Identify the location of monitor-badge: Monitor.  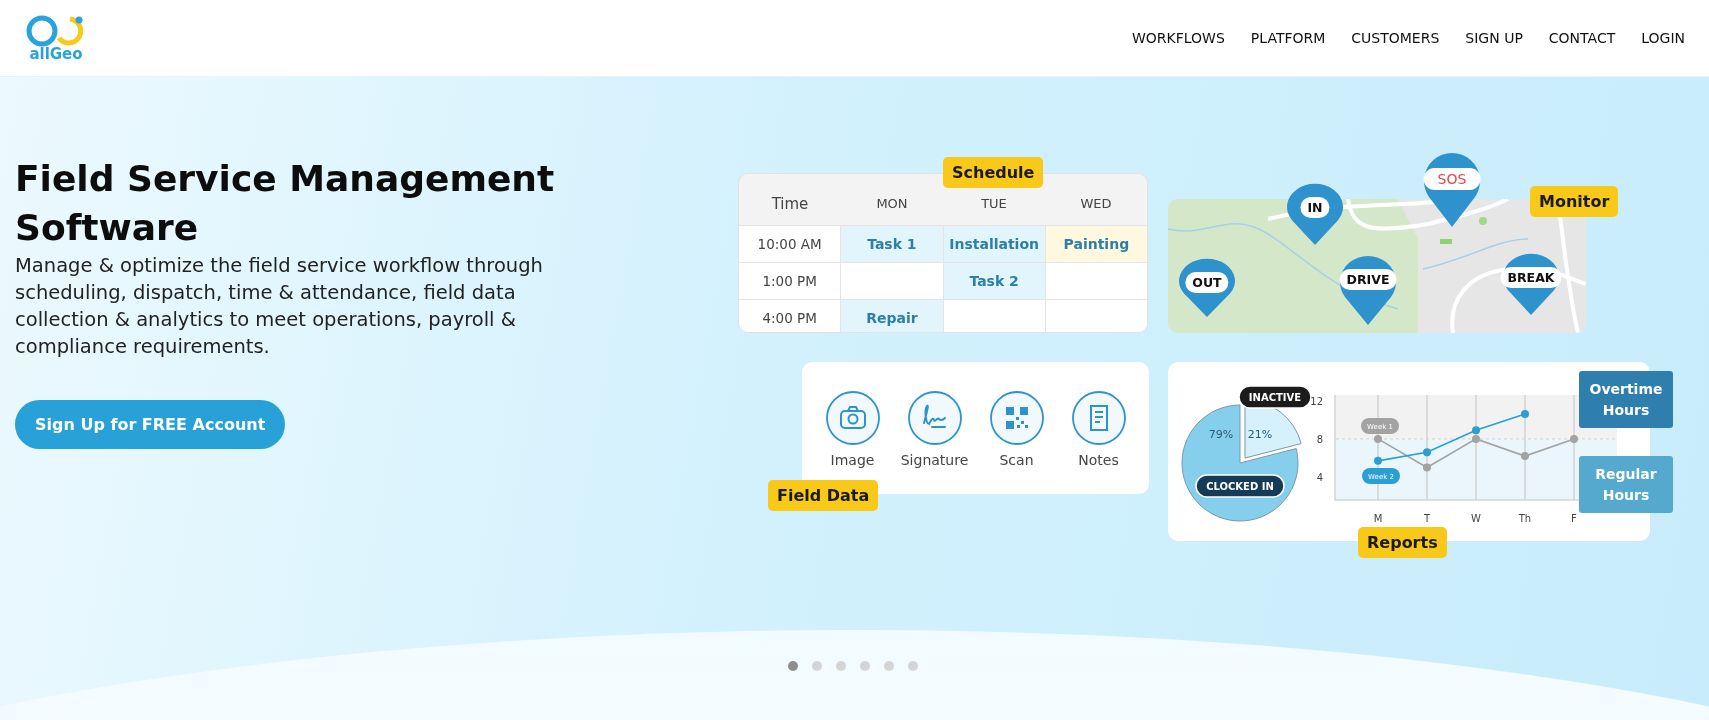
(1574, 201).